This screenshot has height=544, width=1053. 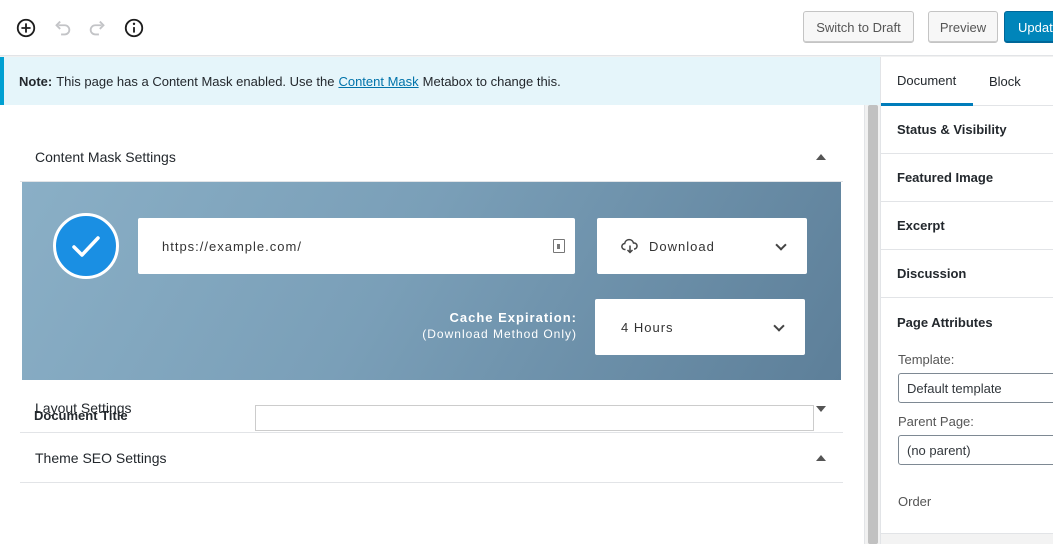 What do you see at coordinates (559, 246) in the screenshot?
I see `url-field-icon` at bounding box center [559, 246].